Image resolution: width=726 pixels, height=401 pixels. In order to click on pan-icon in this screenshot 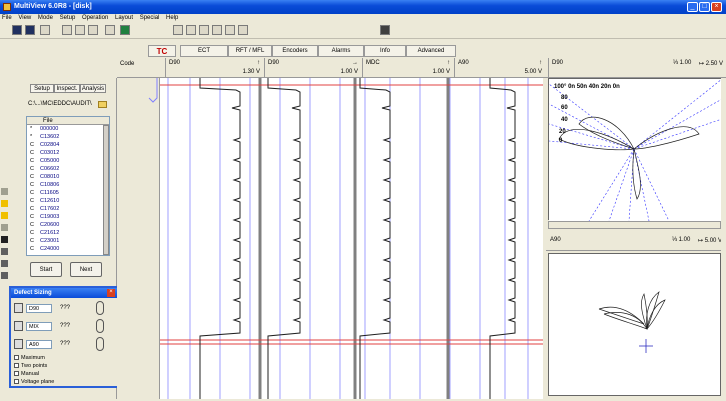, I will do `click(80, 30)`.